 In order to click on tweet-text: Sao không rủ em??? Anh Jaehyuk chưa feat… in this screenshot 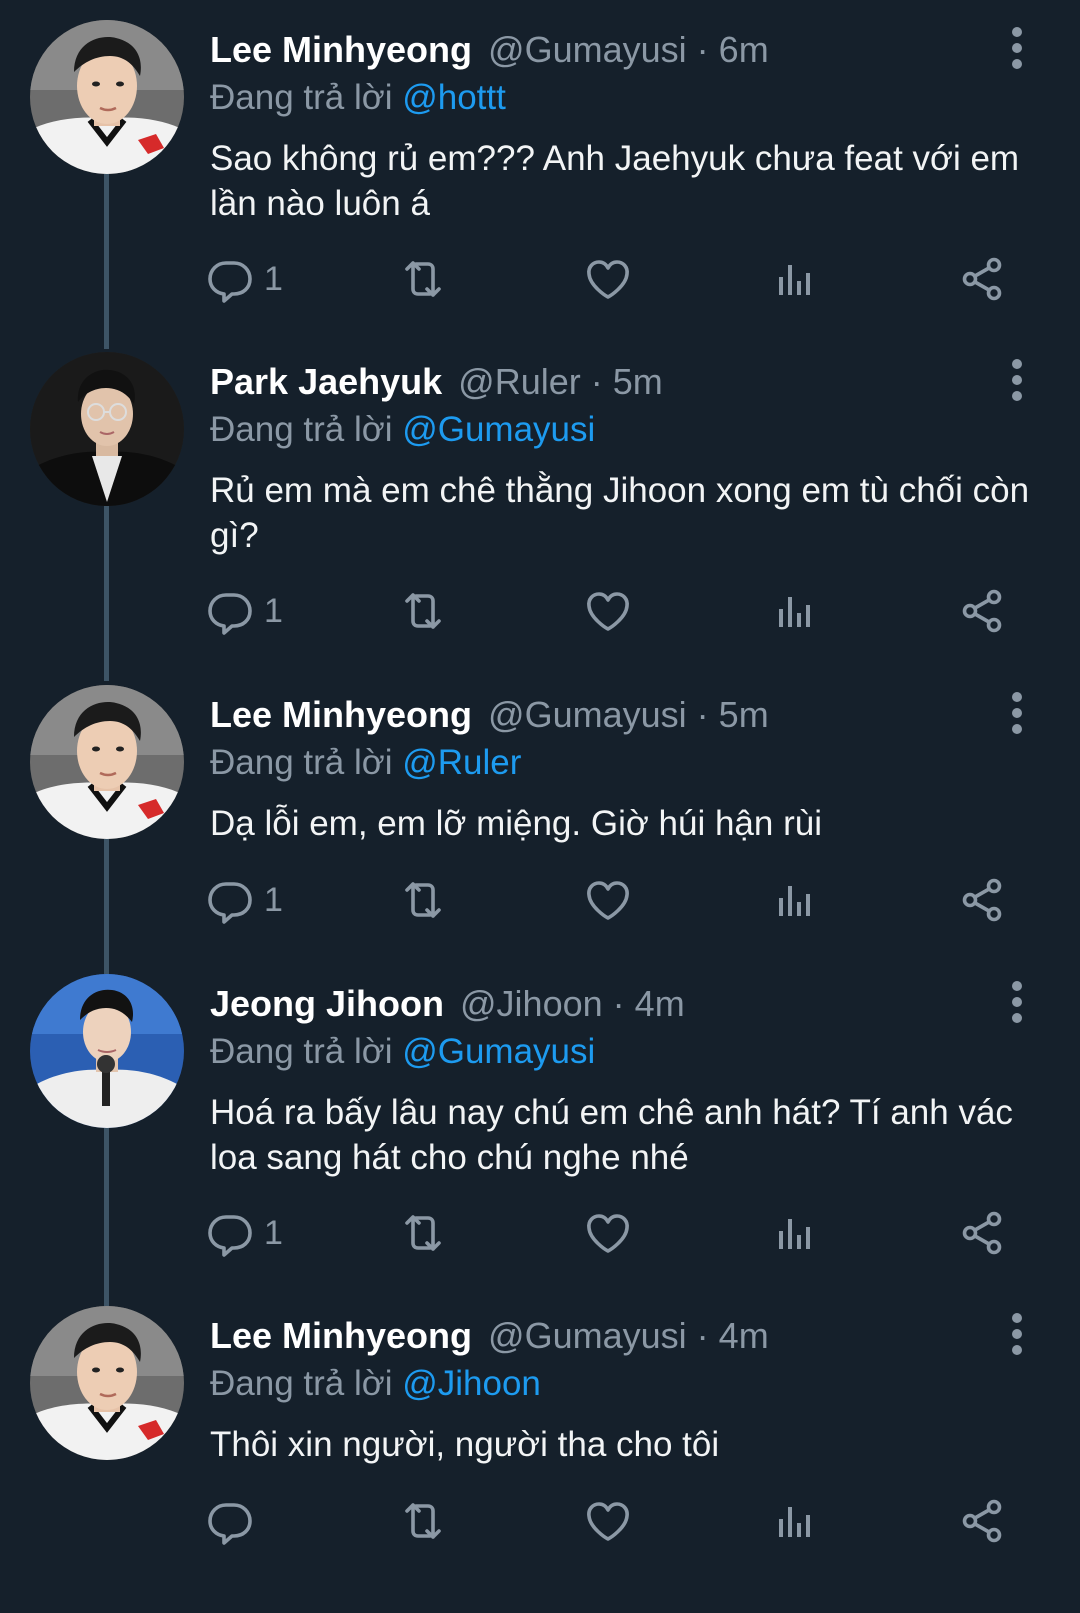, I will do `click(615, 181)`.